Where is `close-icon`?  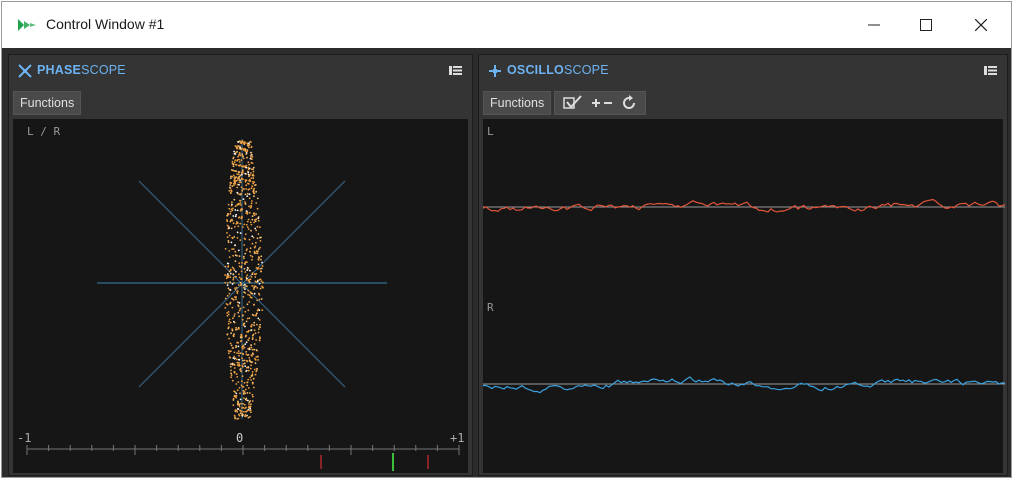 close-icon is located at coordinates (981, 25).